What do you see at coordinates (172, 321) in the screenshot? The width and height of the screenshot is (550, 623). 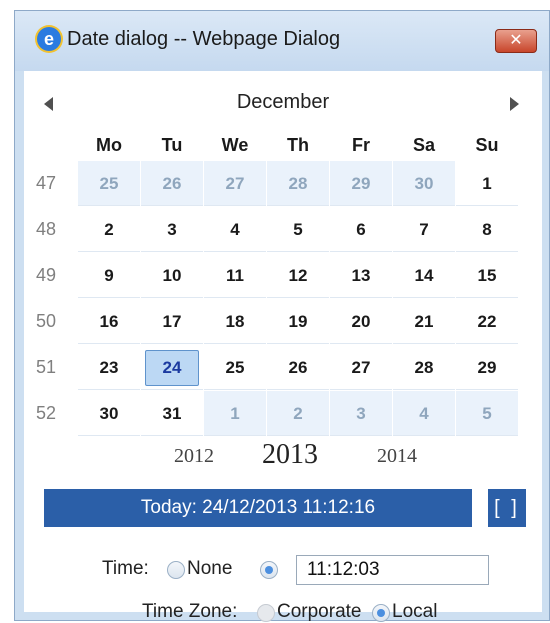 I see `day-cell: 17` at bounding box center [172, 321].